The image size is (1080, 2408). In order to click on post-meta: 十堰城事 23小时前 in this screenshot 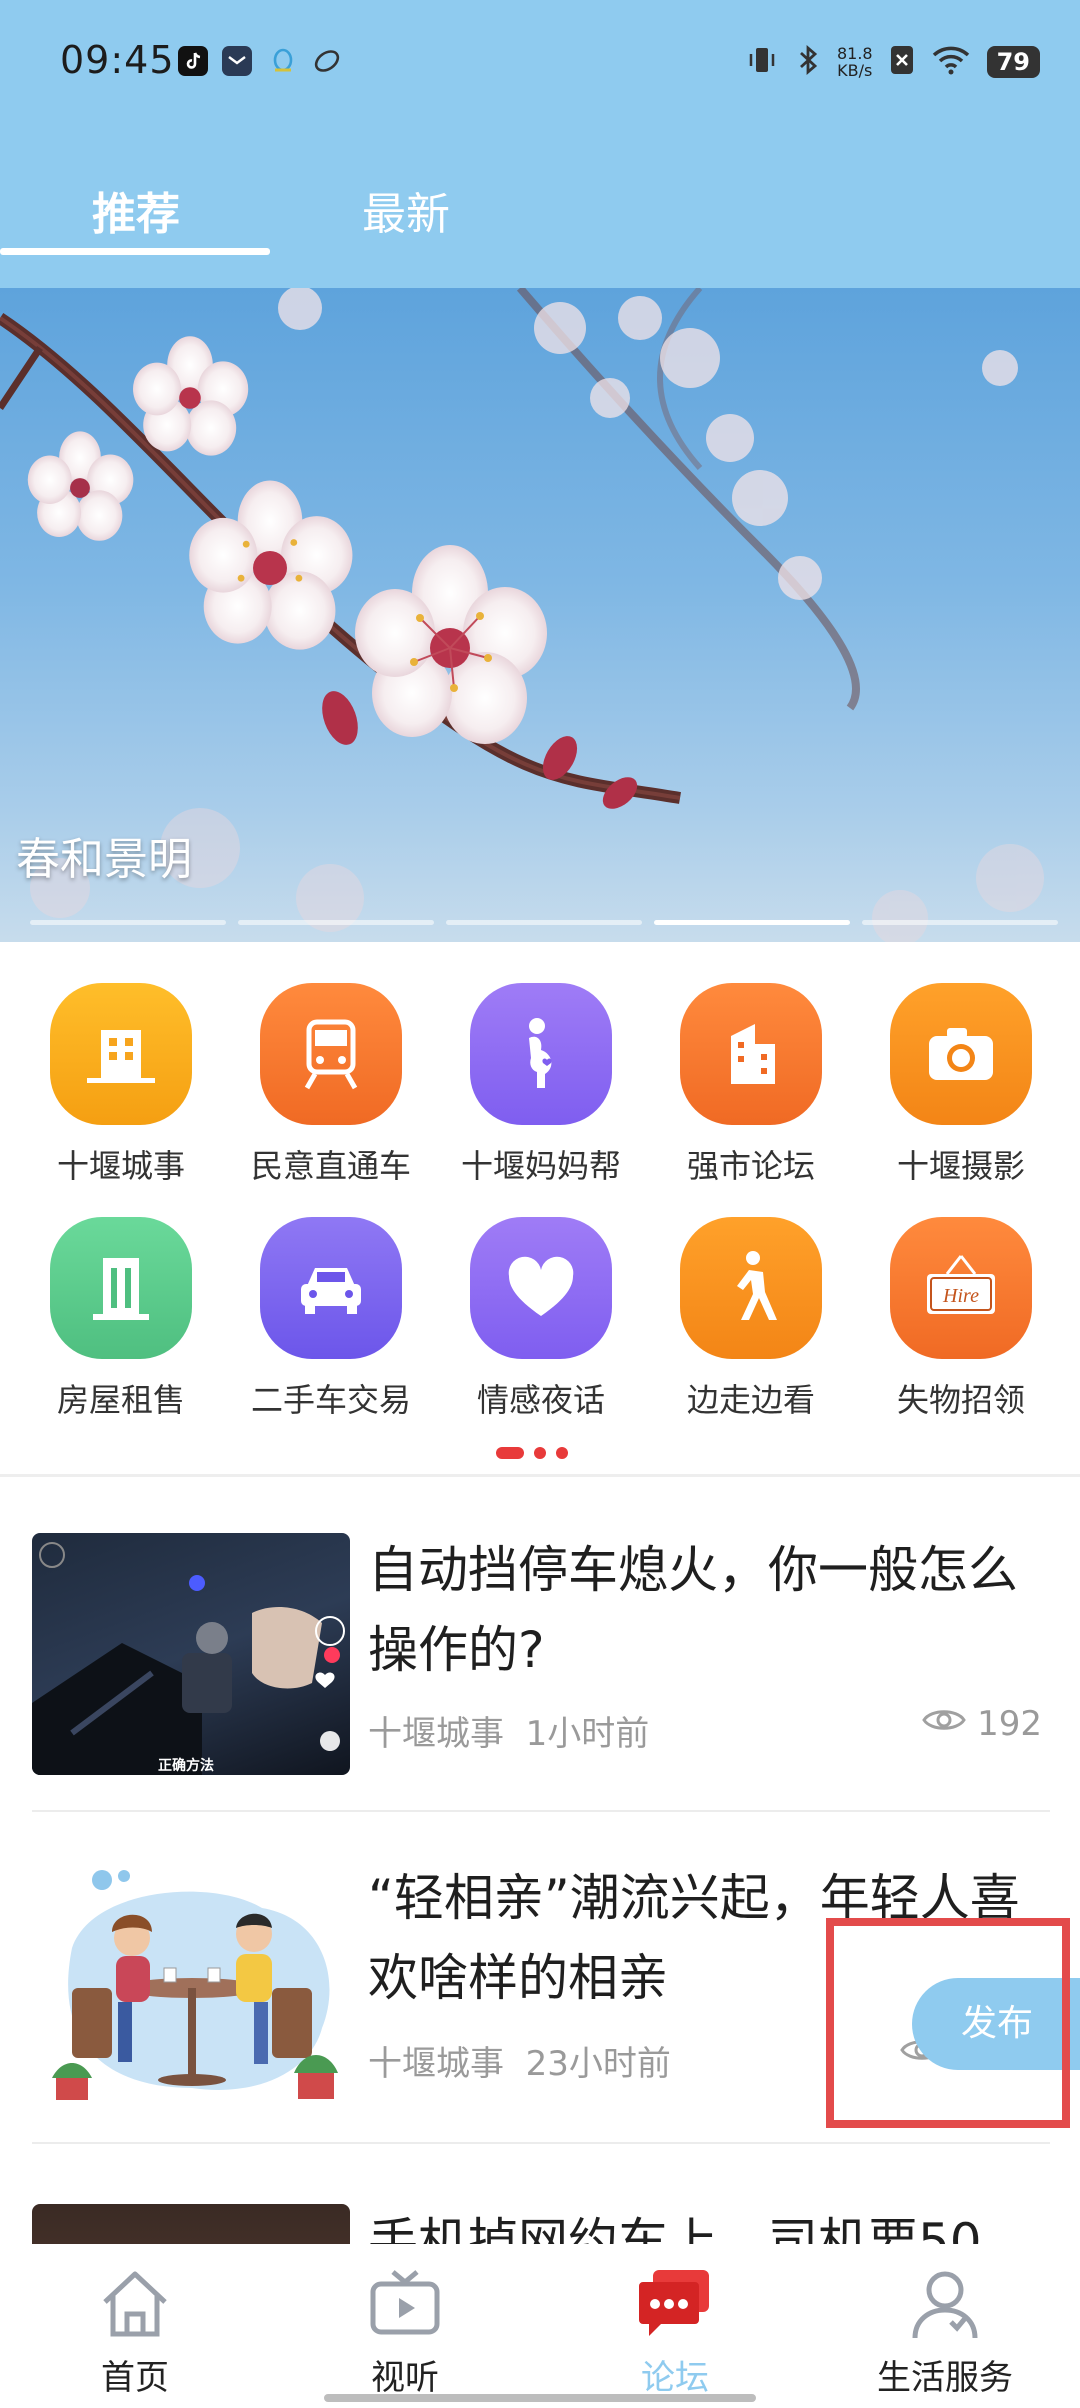, I will do `click(519, 2060)`.